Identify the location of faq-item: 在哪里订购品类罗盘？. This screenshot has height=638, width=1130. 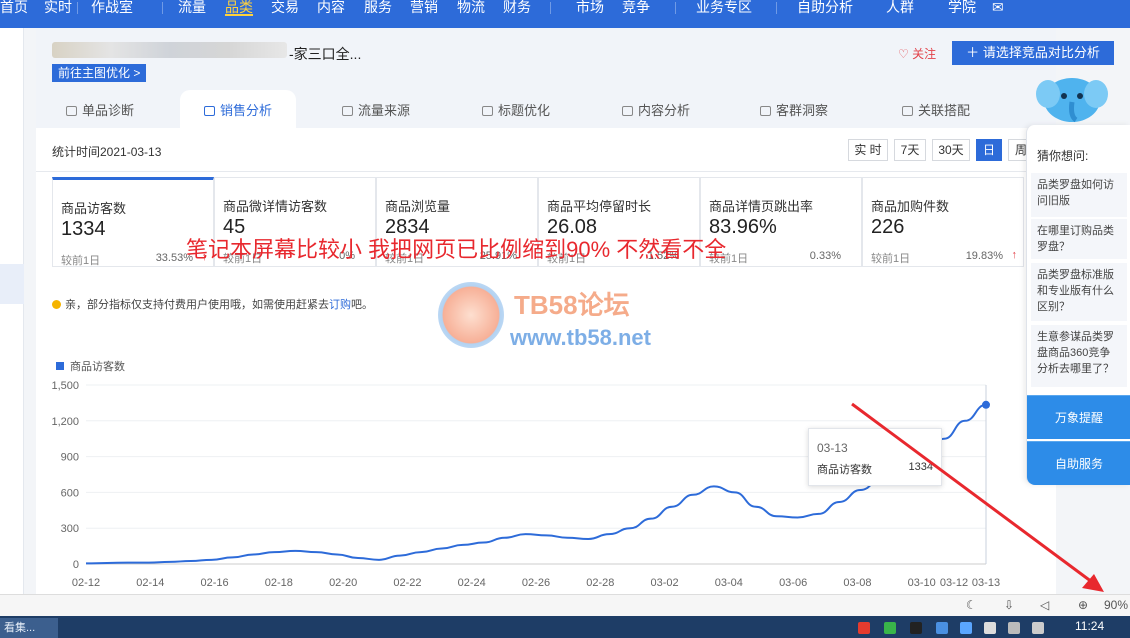
(1079, 239).